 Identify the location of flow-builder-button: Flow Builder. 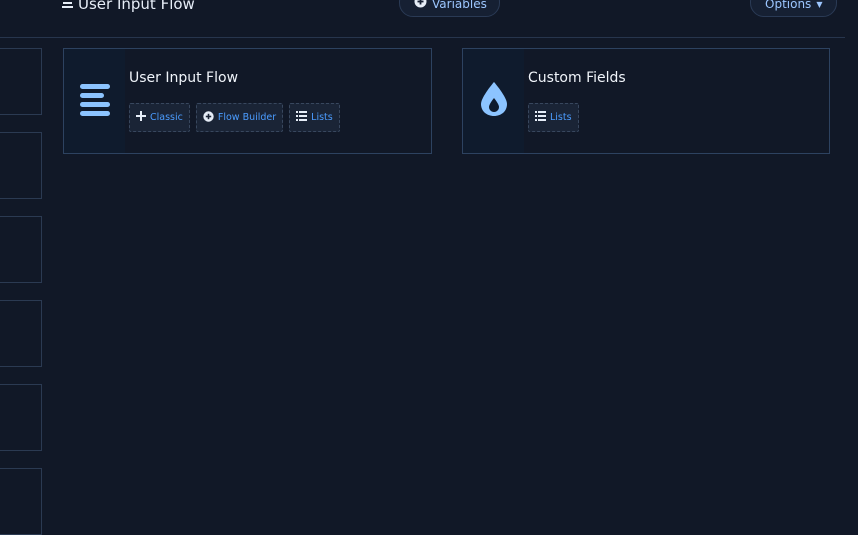
(239, 117).